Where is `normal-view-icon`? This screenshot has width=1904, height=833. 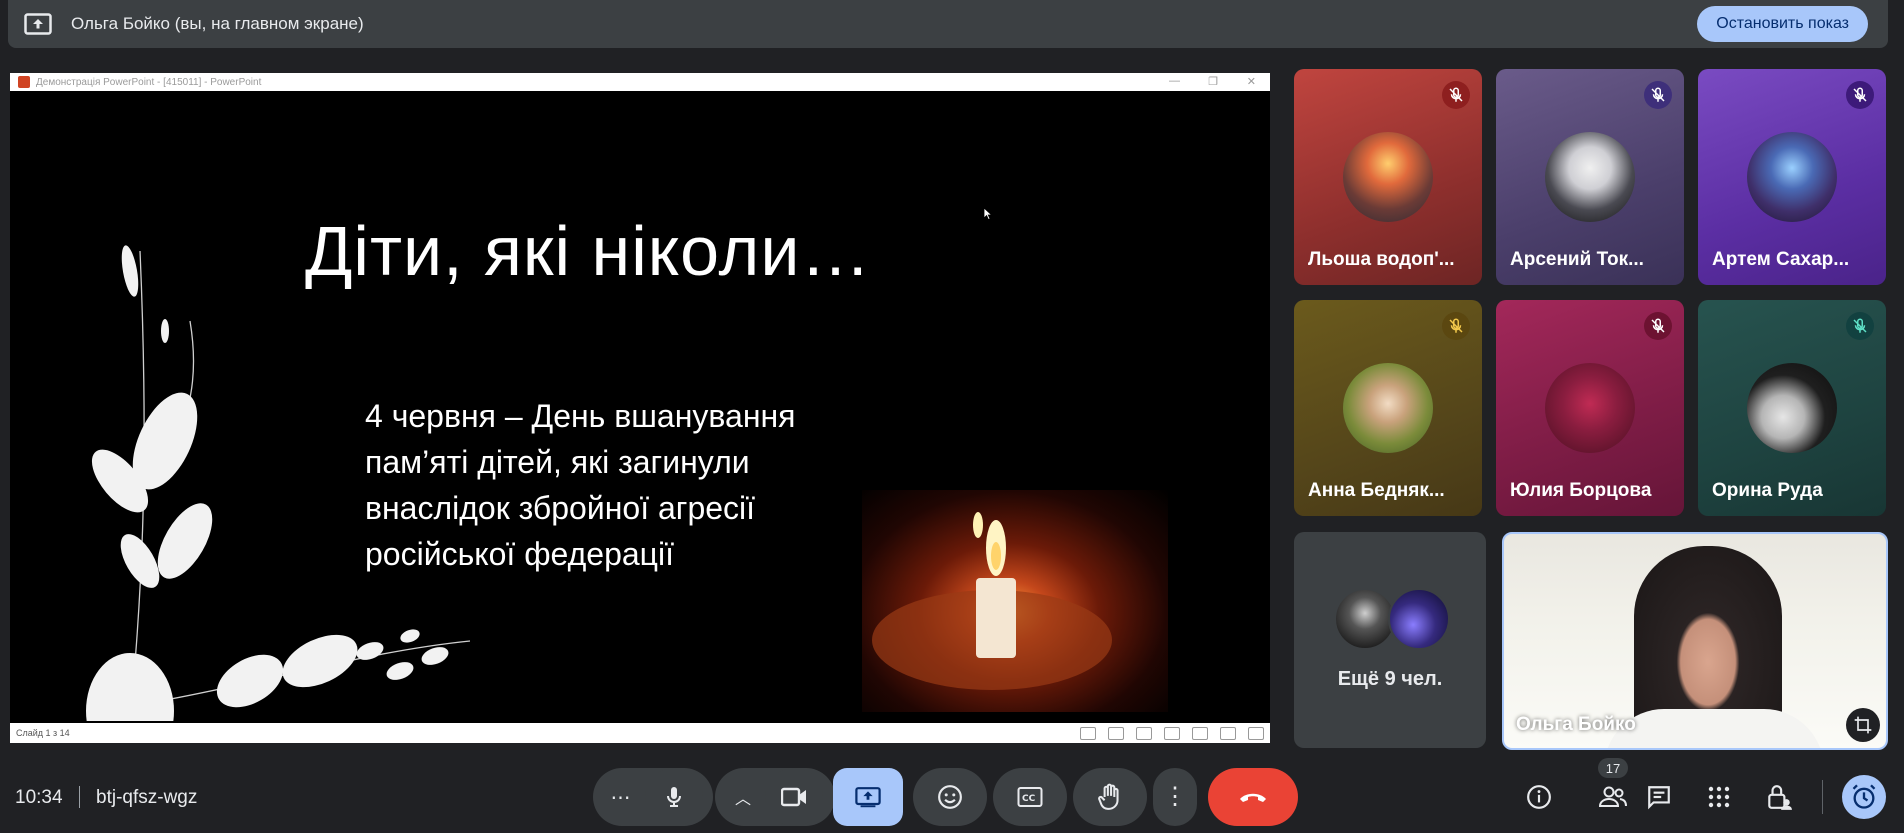 normal-view-icon is located at coordinates (1172, 733).